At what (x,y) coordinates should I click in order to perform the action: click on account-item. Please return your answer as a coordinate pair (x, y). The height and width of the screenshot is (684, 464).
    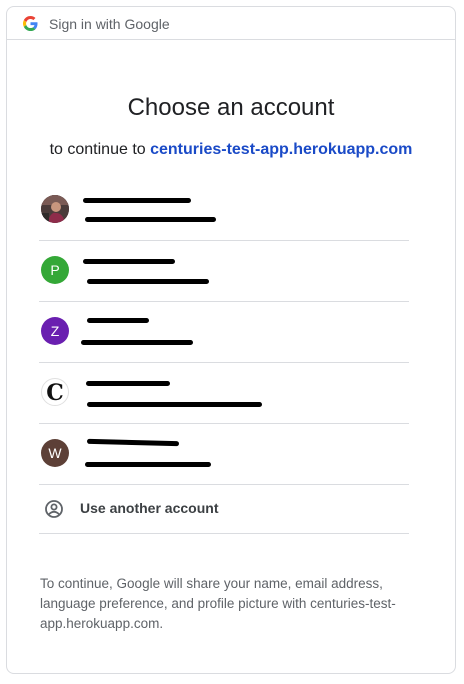
    Looking at the image, I should click on (224, 210).